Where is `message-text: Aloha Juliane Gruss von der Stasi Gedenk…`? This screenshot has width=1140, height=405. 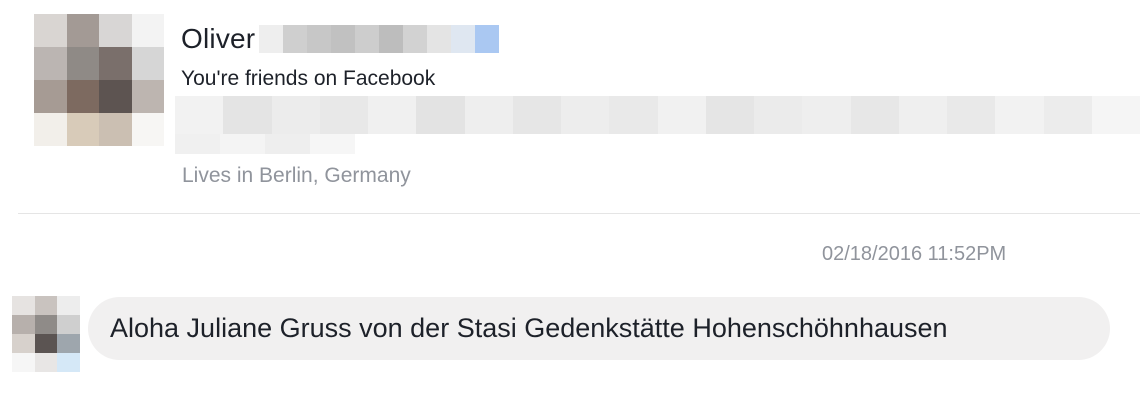
message-text: Aloha Juliane Gruss von der Stasi Gedenk… is located at coordinates (529, 328).